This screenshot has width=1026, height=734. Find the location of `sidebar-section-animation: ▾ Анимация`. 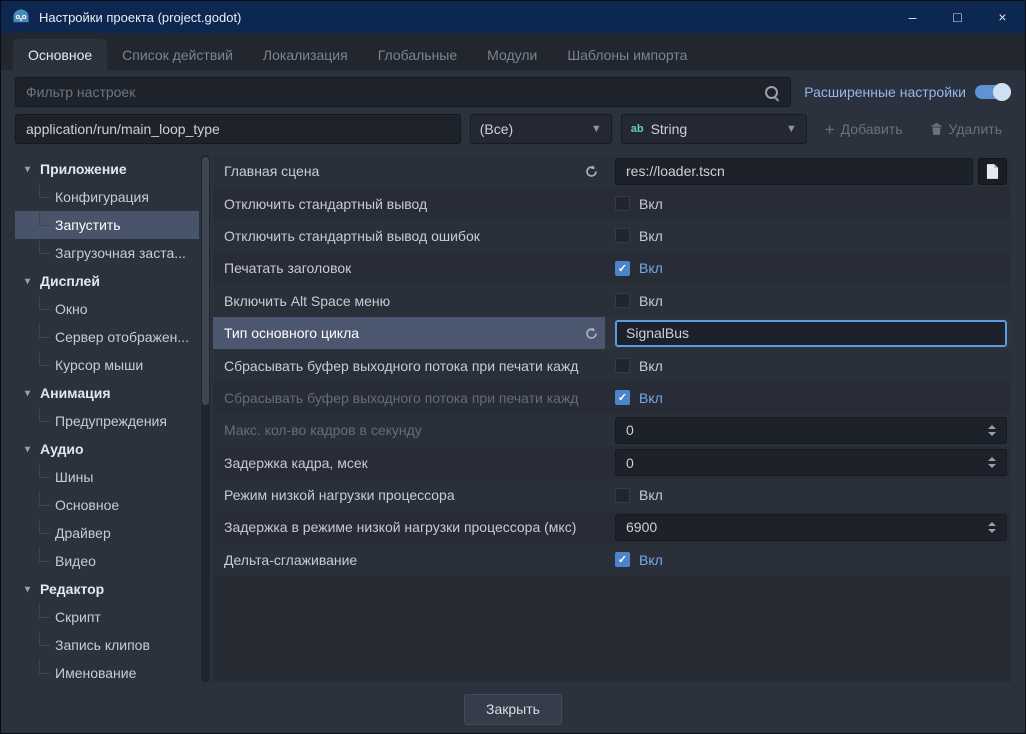

sidebar-section-animation: ▾ Анимация is located at coordinates (107, 393).